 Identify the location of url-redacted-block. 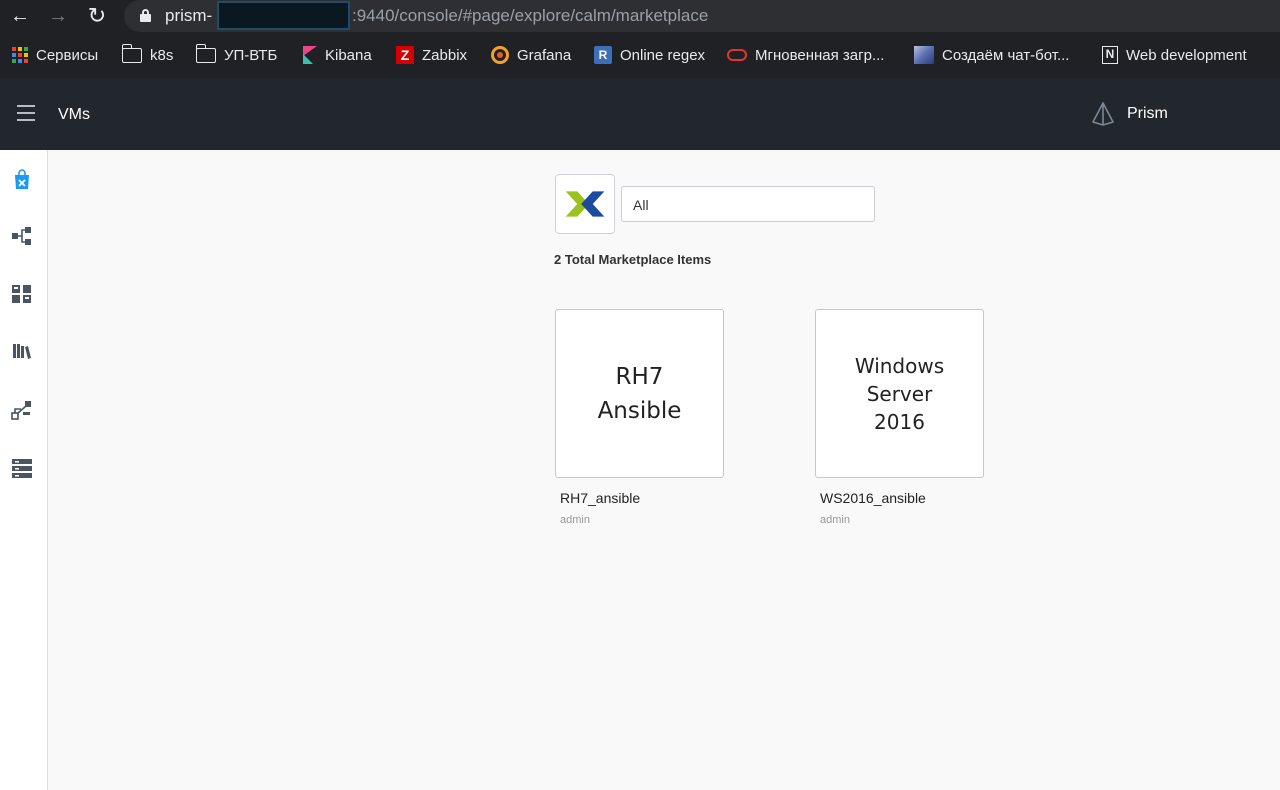
(283, 15).